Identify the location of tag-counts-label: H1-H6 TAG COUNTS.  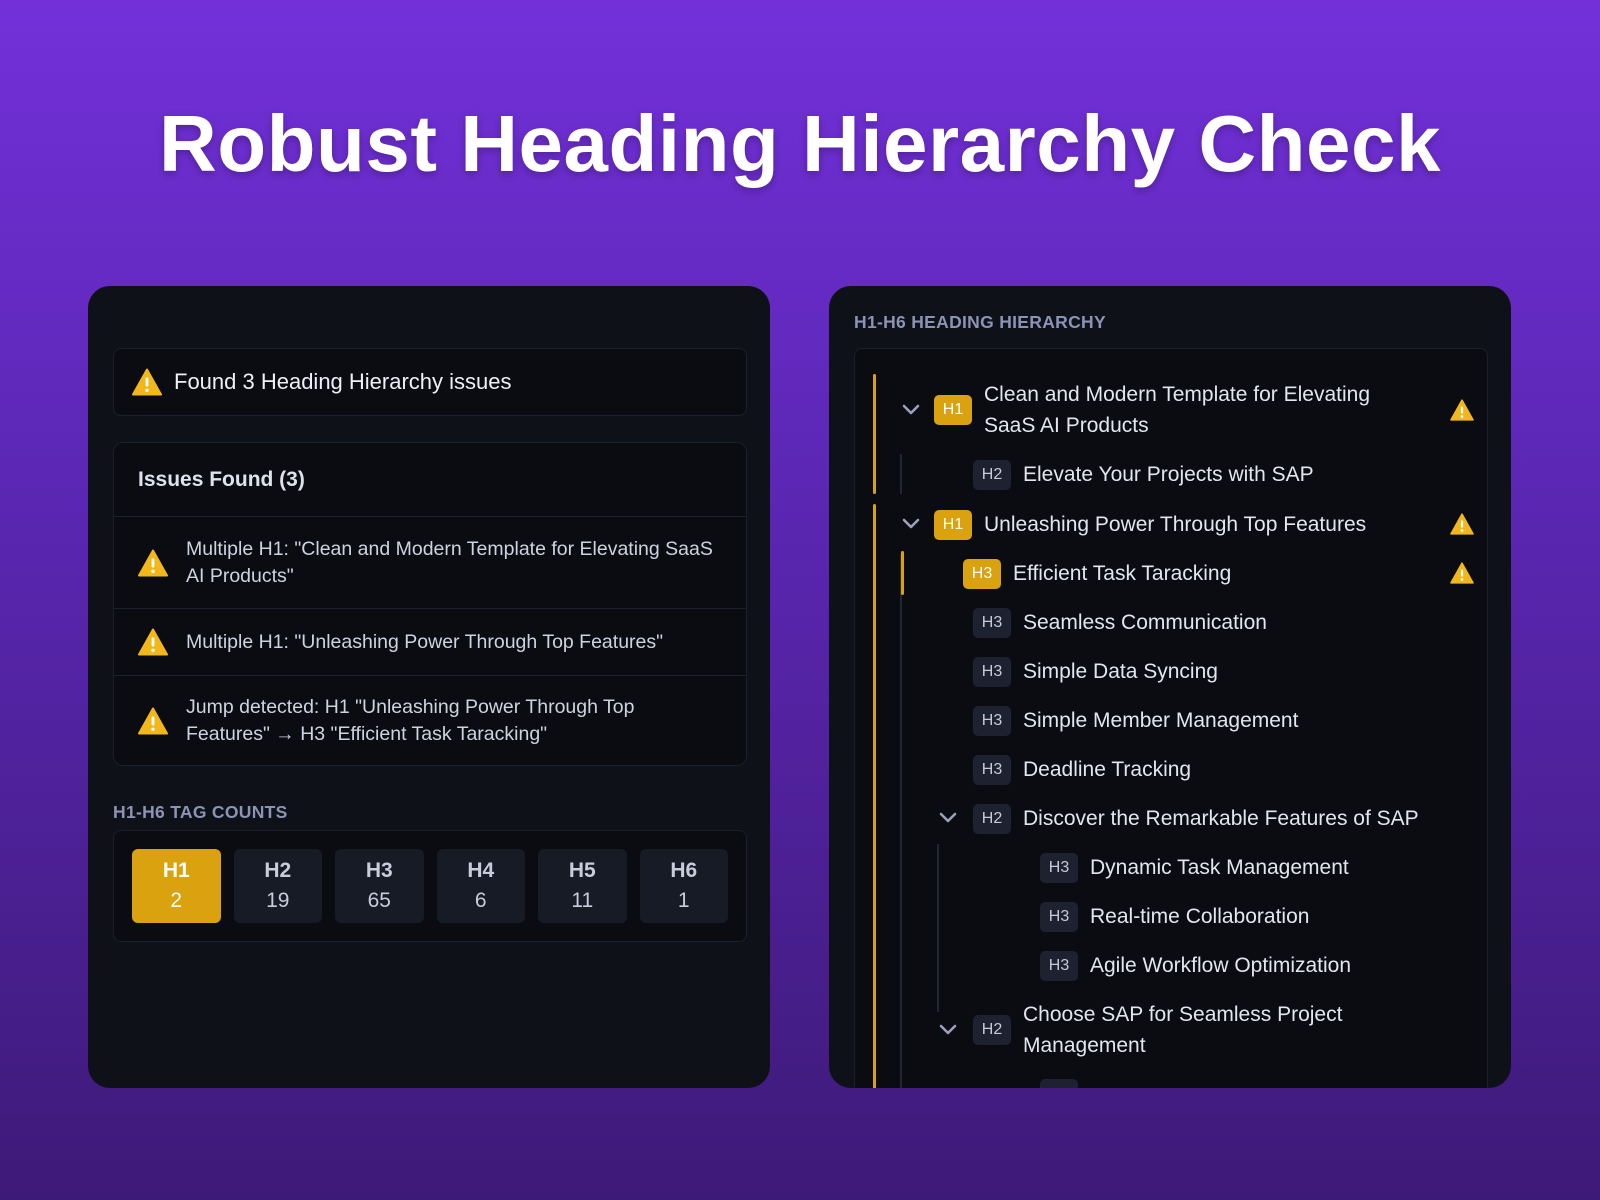
(200, 812).